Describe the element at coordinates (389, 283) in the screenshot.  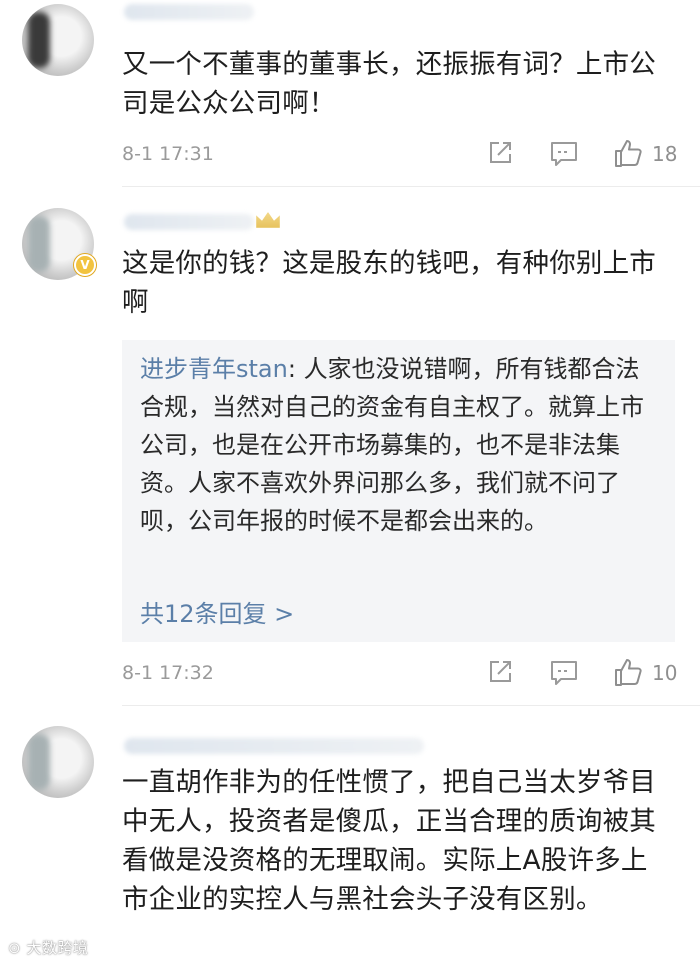
I see `comment-text: 这是你的钱？这是股东的钱吧，有种你别上市啊` at that location.